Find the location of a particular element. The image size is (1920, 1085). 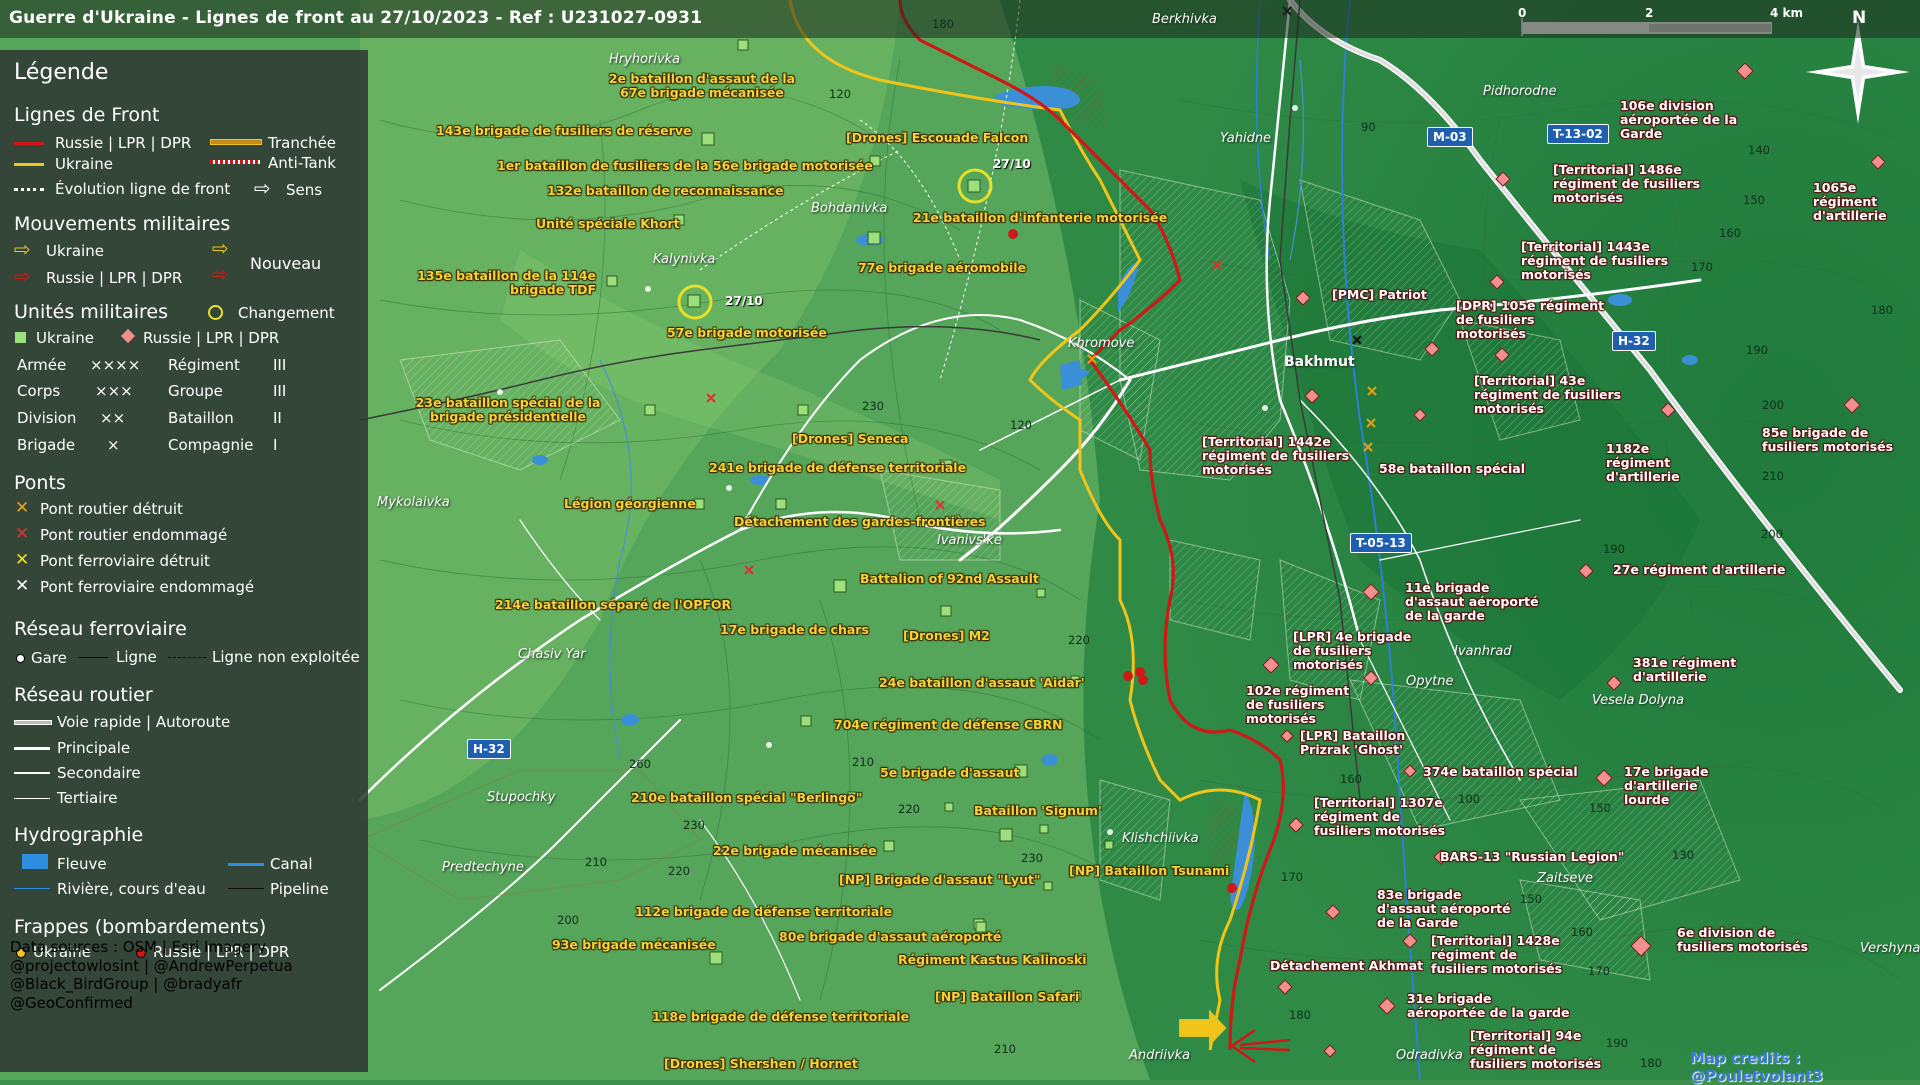

ukraine-line-swatch is located at coordinates (29, 164).